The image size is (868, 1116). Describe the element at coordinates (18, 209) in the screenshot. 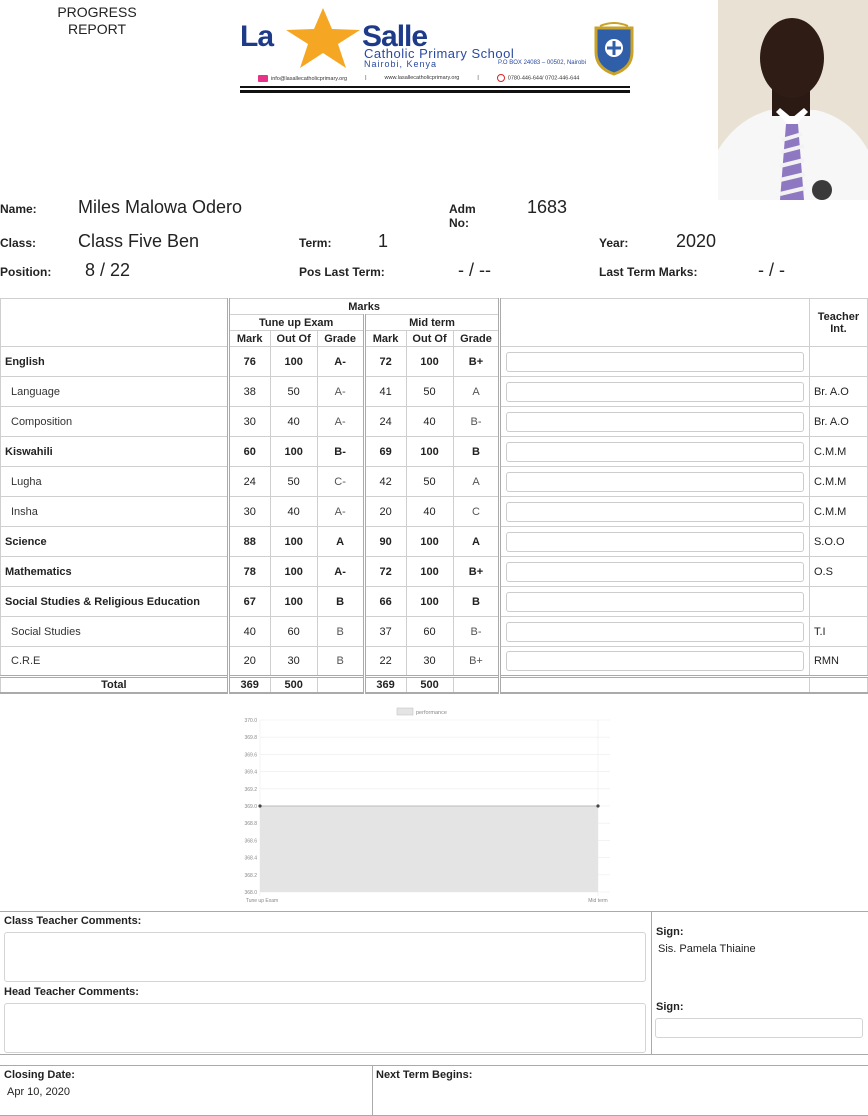

I see `name-label: Name:` at that location.